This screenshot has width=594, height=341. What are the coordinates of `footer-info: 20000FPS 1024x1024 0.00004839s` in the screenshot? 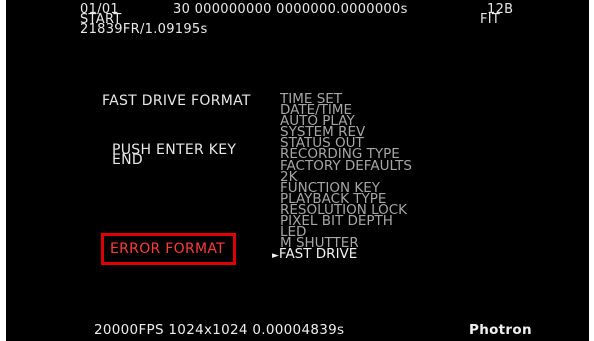 It's located at (219, 330).